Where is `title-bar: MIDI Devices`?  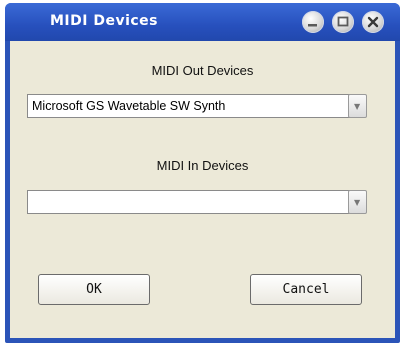
title-bar: MIDI Devices is located at coordinates (202, 22).